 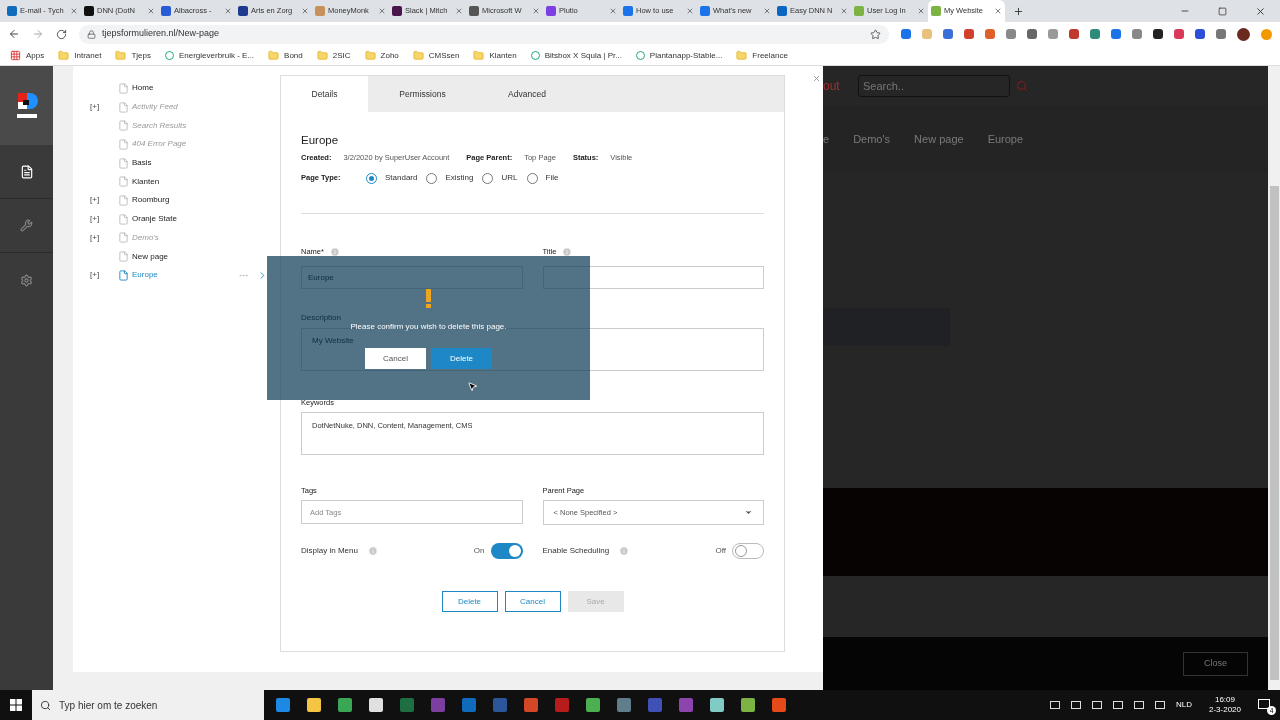 What do you see at coordinates (720, 551) in the screenshot?
I see `toggle-state: Off` at bounding box center [720, 551].